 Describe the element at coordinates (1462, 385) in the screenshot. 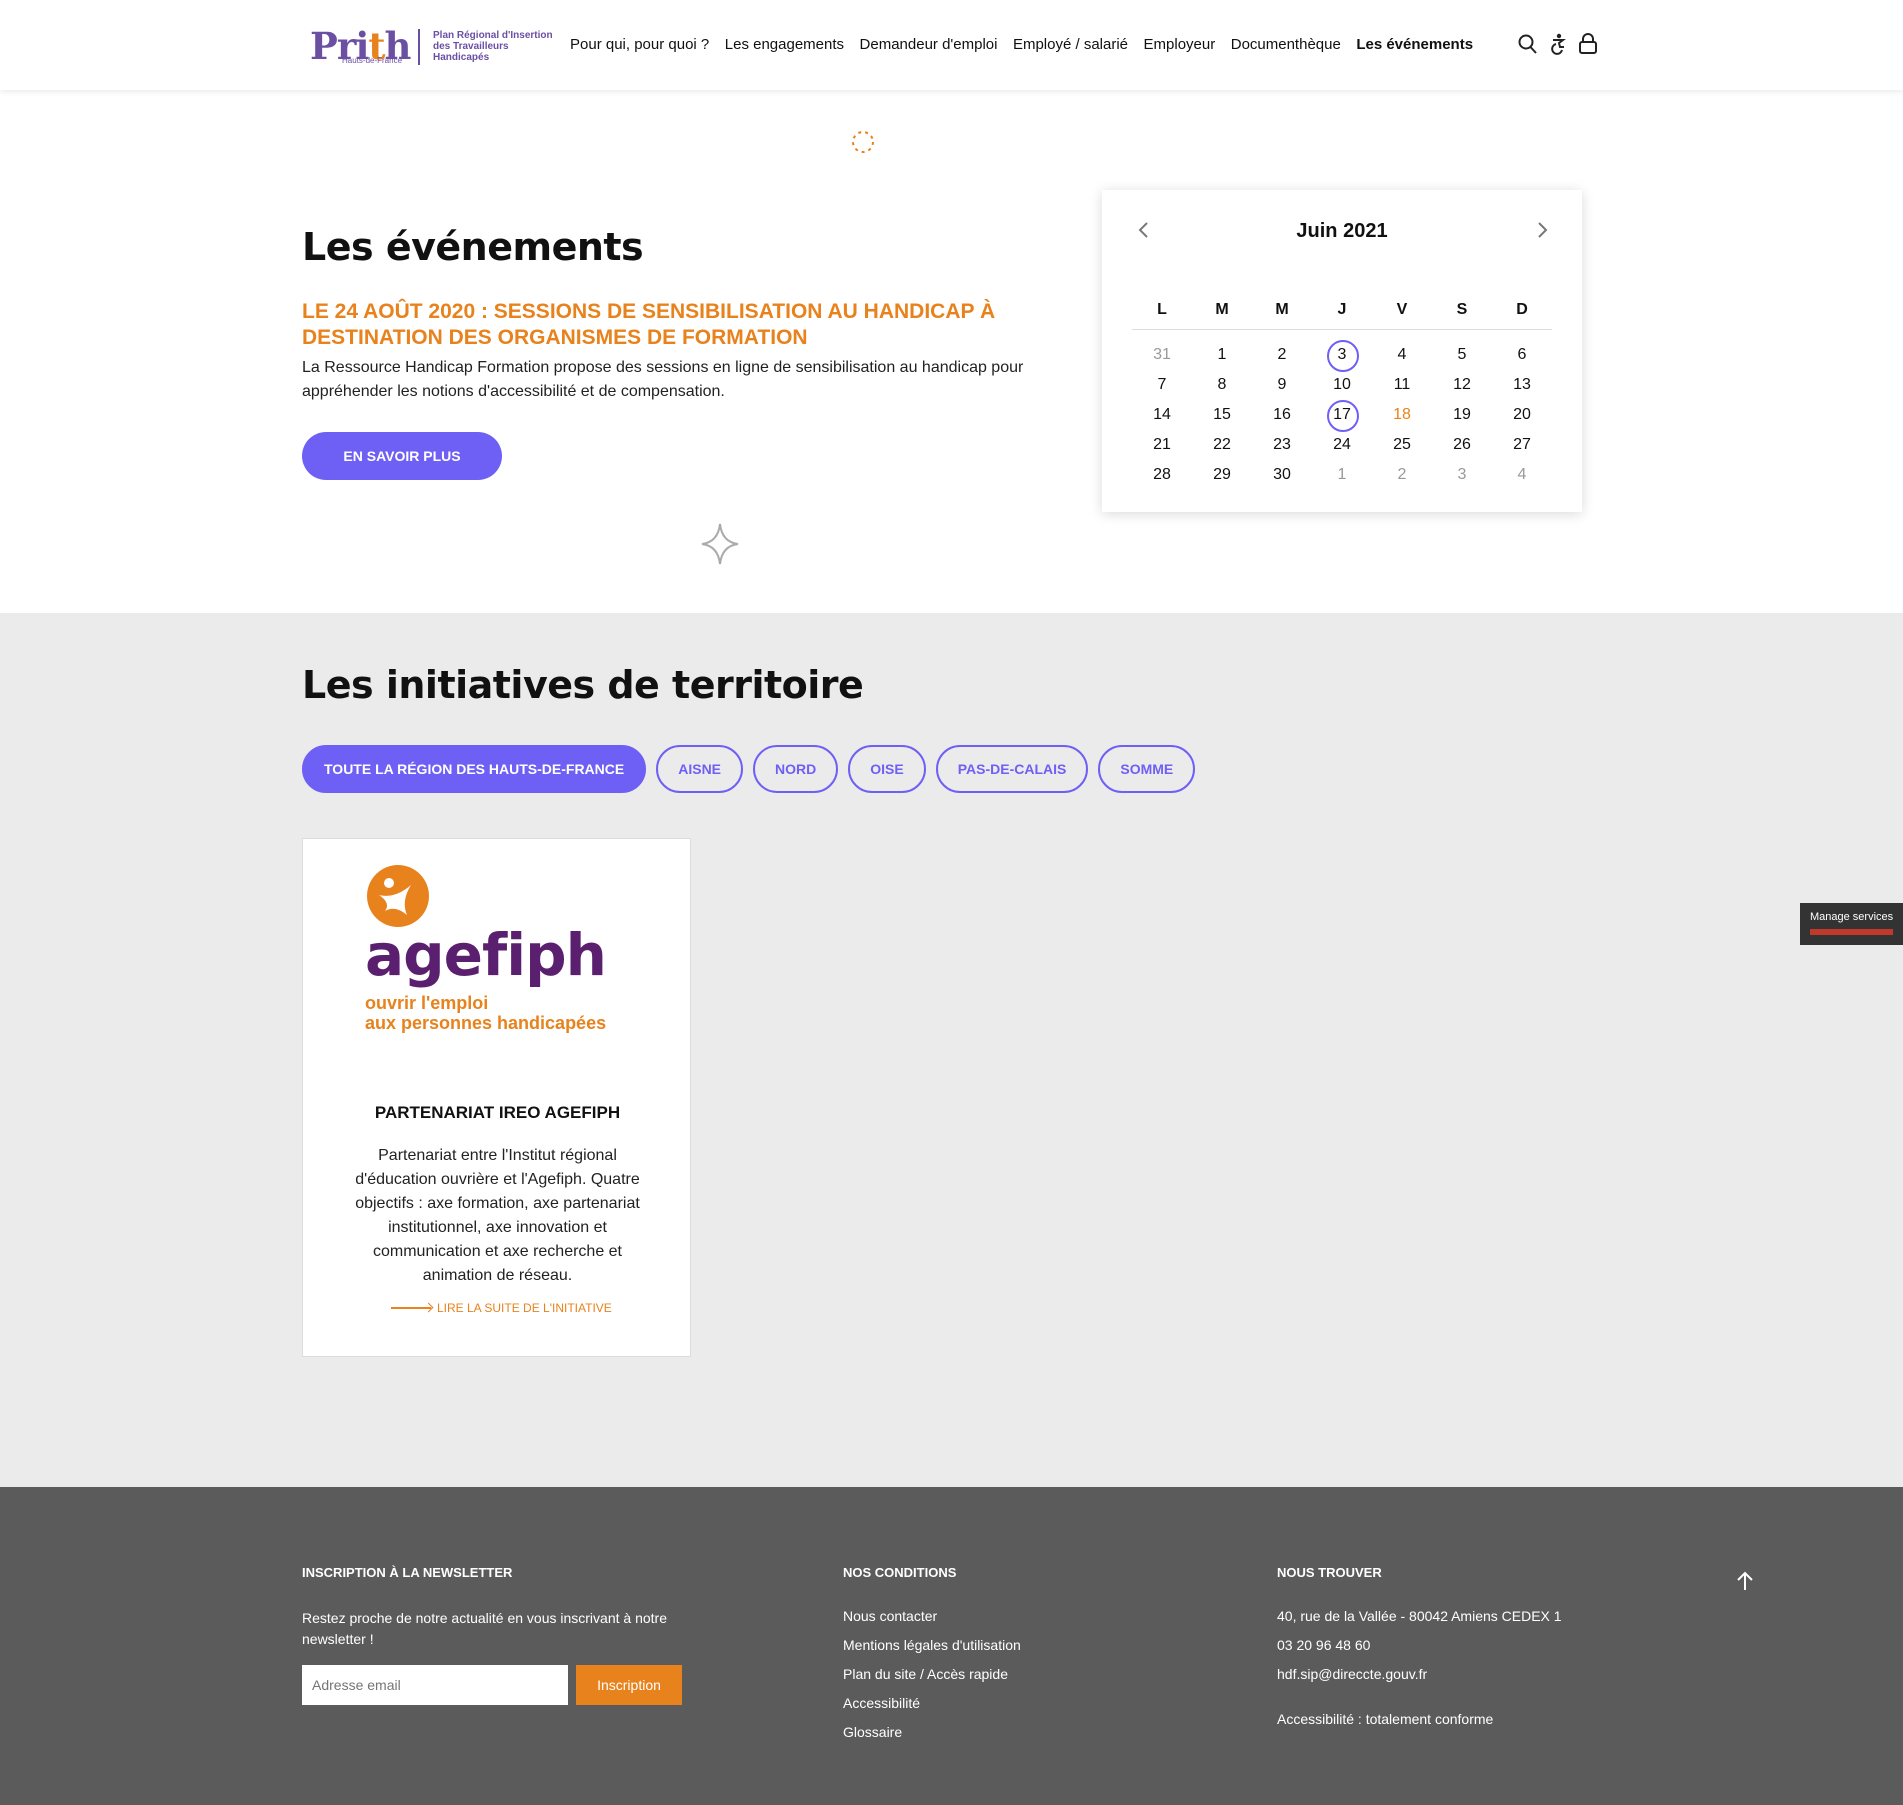

I see `calendar-day: 12` at that location.